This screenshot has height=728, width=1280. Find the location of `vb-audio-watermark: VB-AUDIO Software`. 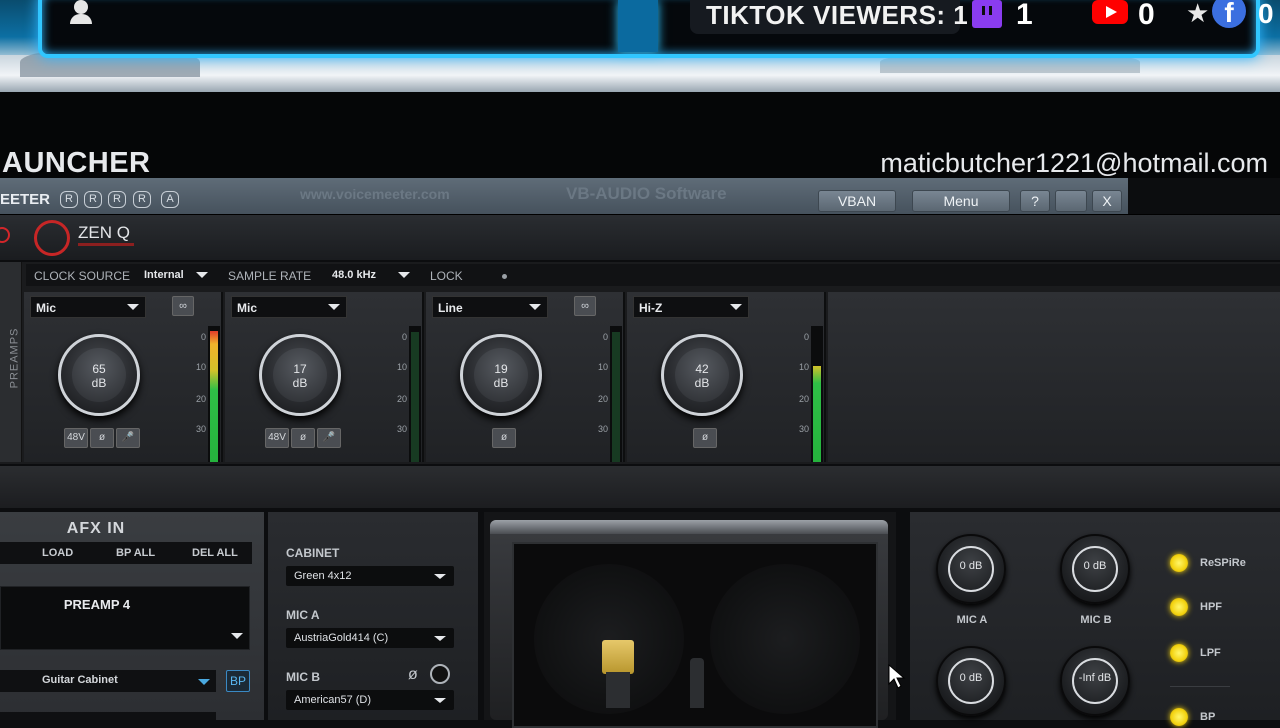

vb-audio-watermark: VB-AUDIO Software is located at coordinates (646, 193).